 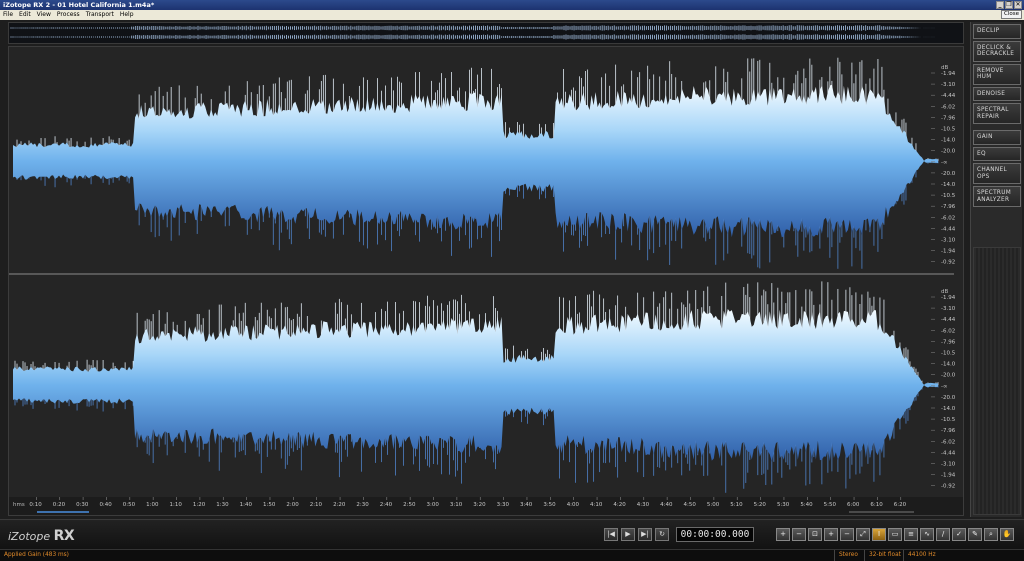 What do you see at coordinates (975, 534) in the screenshot?
I see `pencil-icon: ✎` at bounding box center [975, 534].